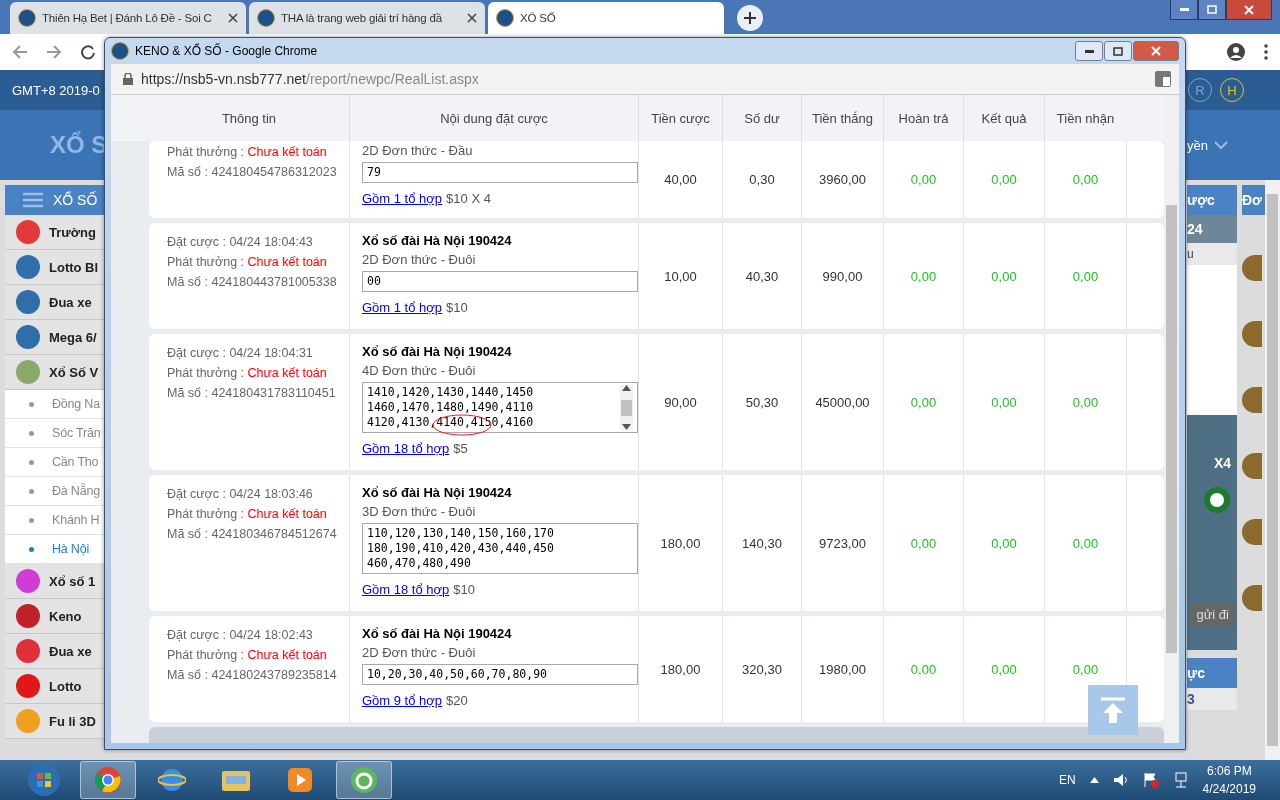 The width and height of the screenshot is (1280, 800). Describe the element at coordinates (761, 179) in the screenshot. I see `balance-cell: 0,30` at that location.